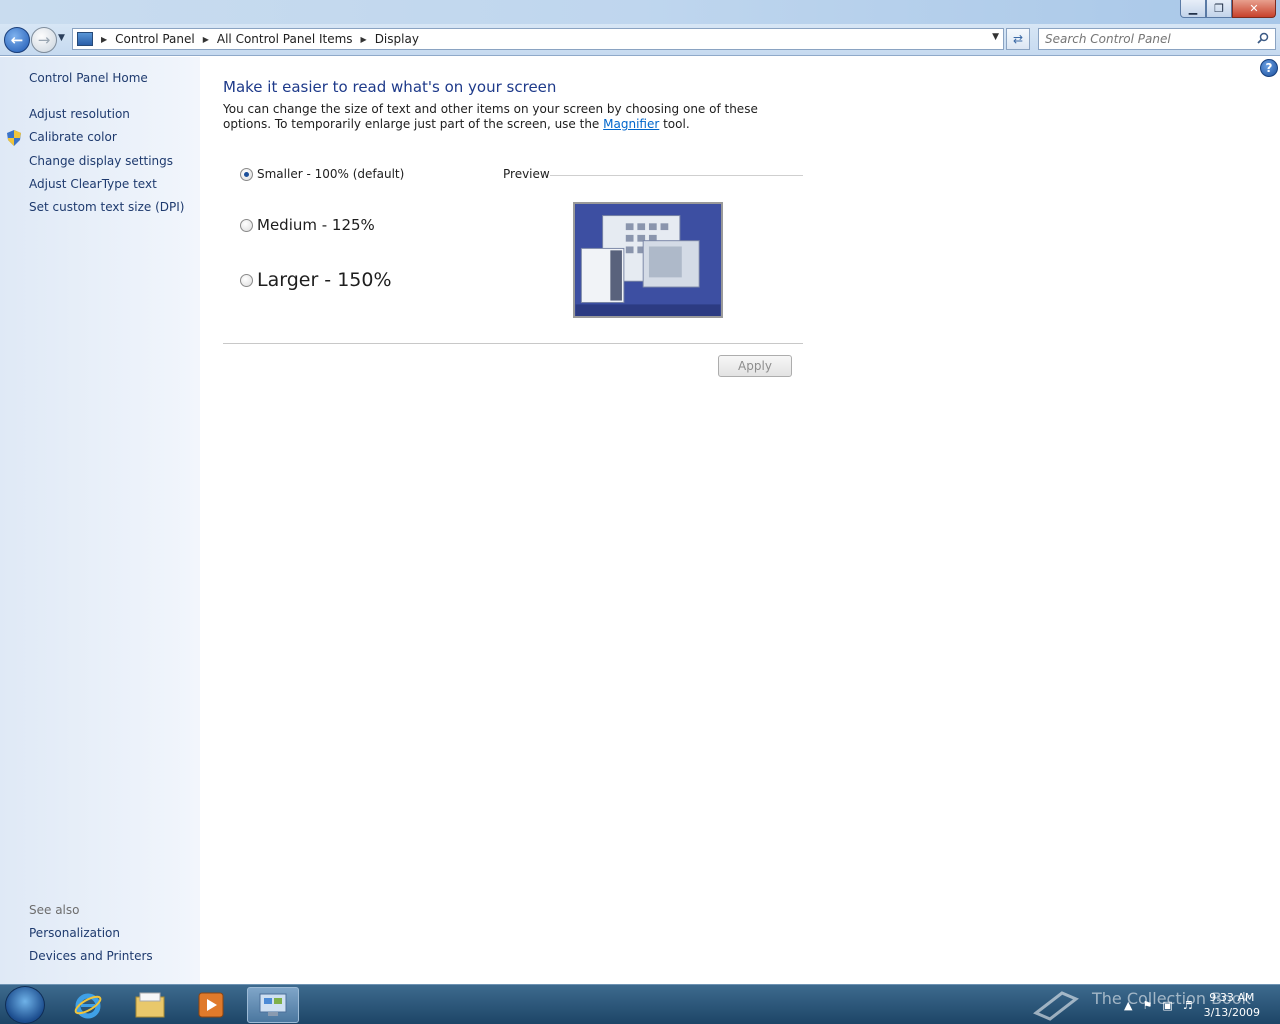  Describe the element at coordinates (1199, 1004) in the screenshot. I see `system-tray: ▲ ⚑ ▣ ♬ 9:33 AM 3/13/2009` at that location.